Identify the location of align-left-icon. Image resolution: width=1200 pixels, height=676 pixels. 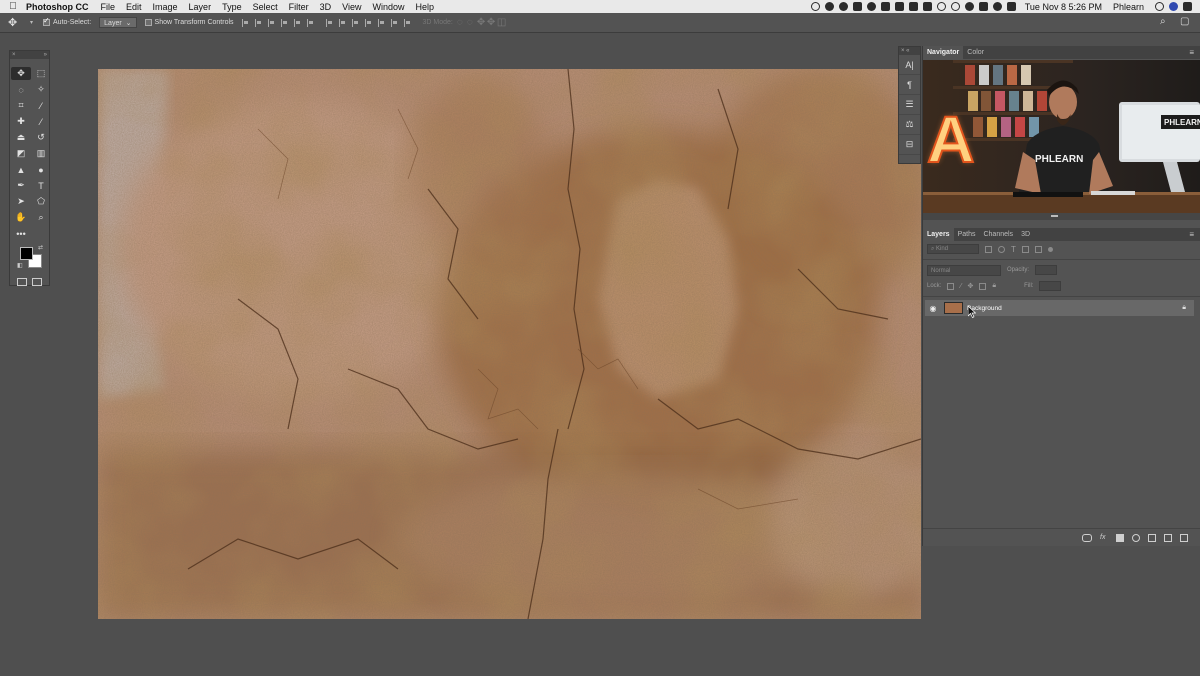
(284, 22).